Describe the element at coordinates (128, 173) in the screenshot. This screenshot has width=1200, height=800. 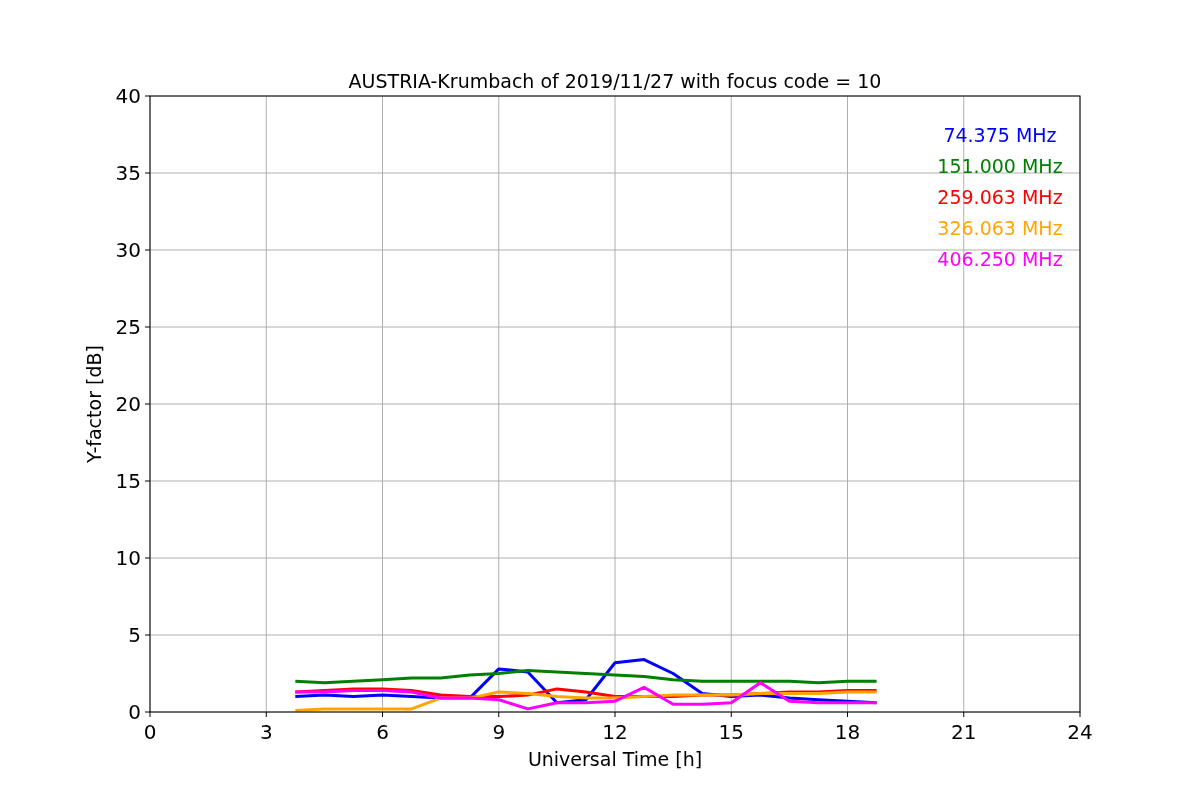
I see `tick-label: 35` at that location.